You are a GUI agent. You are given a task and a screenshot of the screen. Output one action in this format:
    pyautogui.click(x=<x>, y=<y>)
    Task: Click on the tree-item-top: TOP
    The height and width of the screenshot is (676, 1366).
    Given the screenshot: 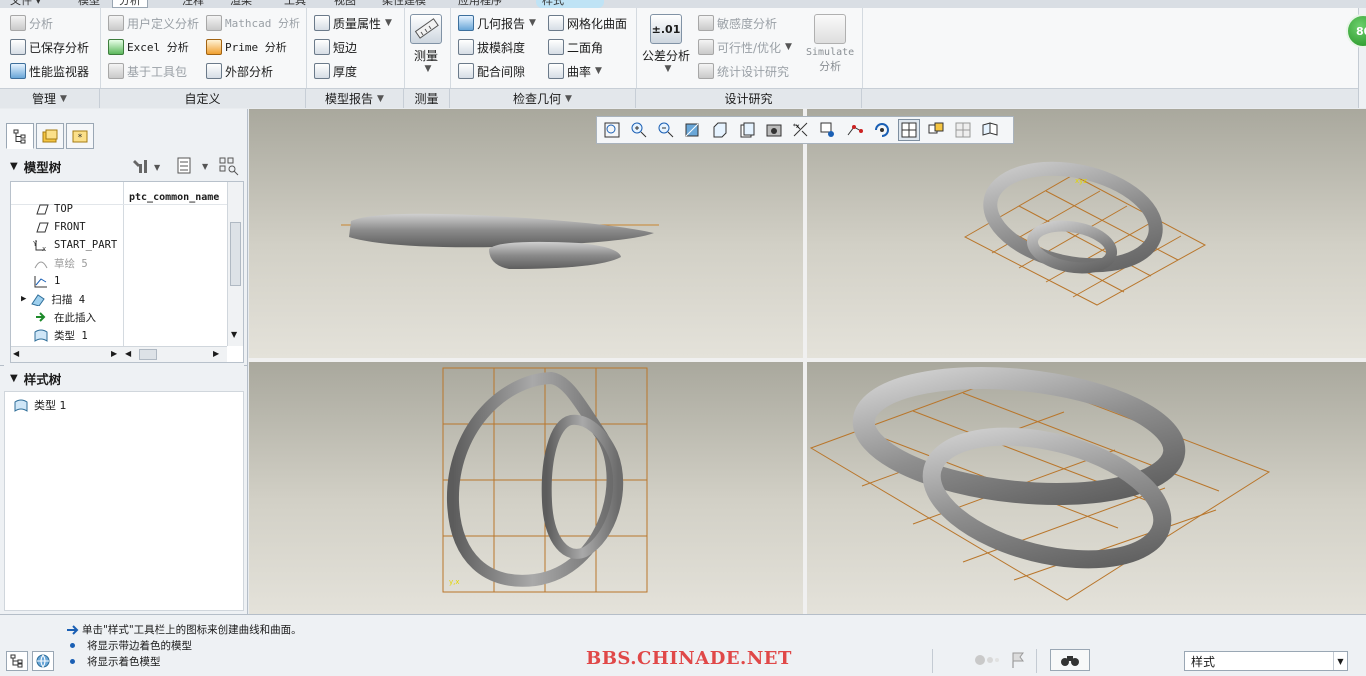 What is the action you would take?
    pyautogui.click(x=53, y=209)
    